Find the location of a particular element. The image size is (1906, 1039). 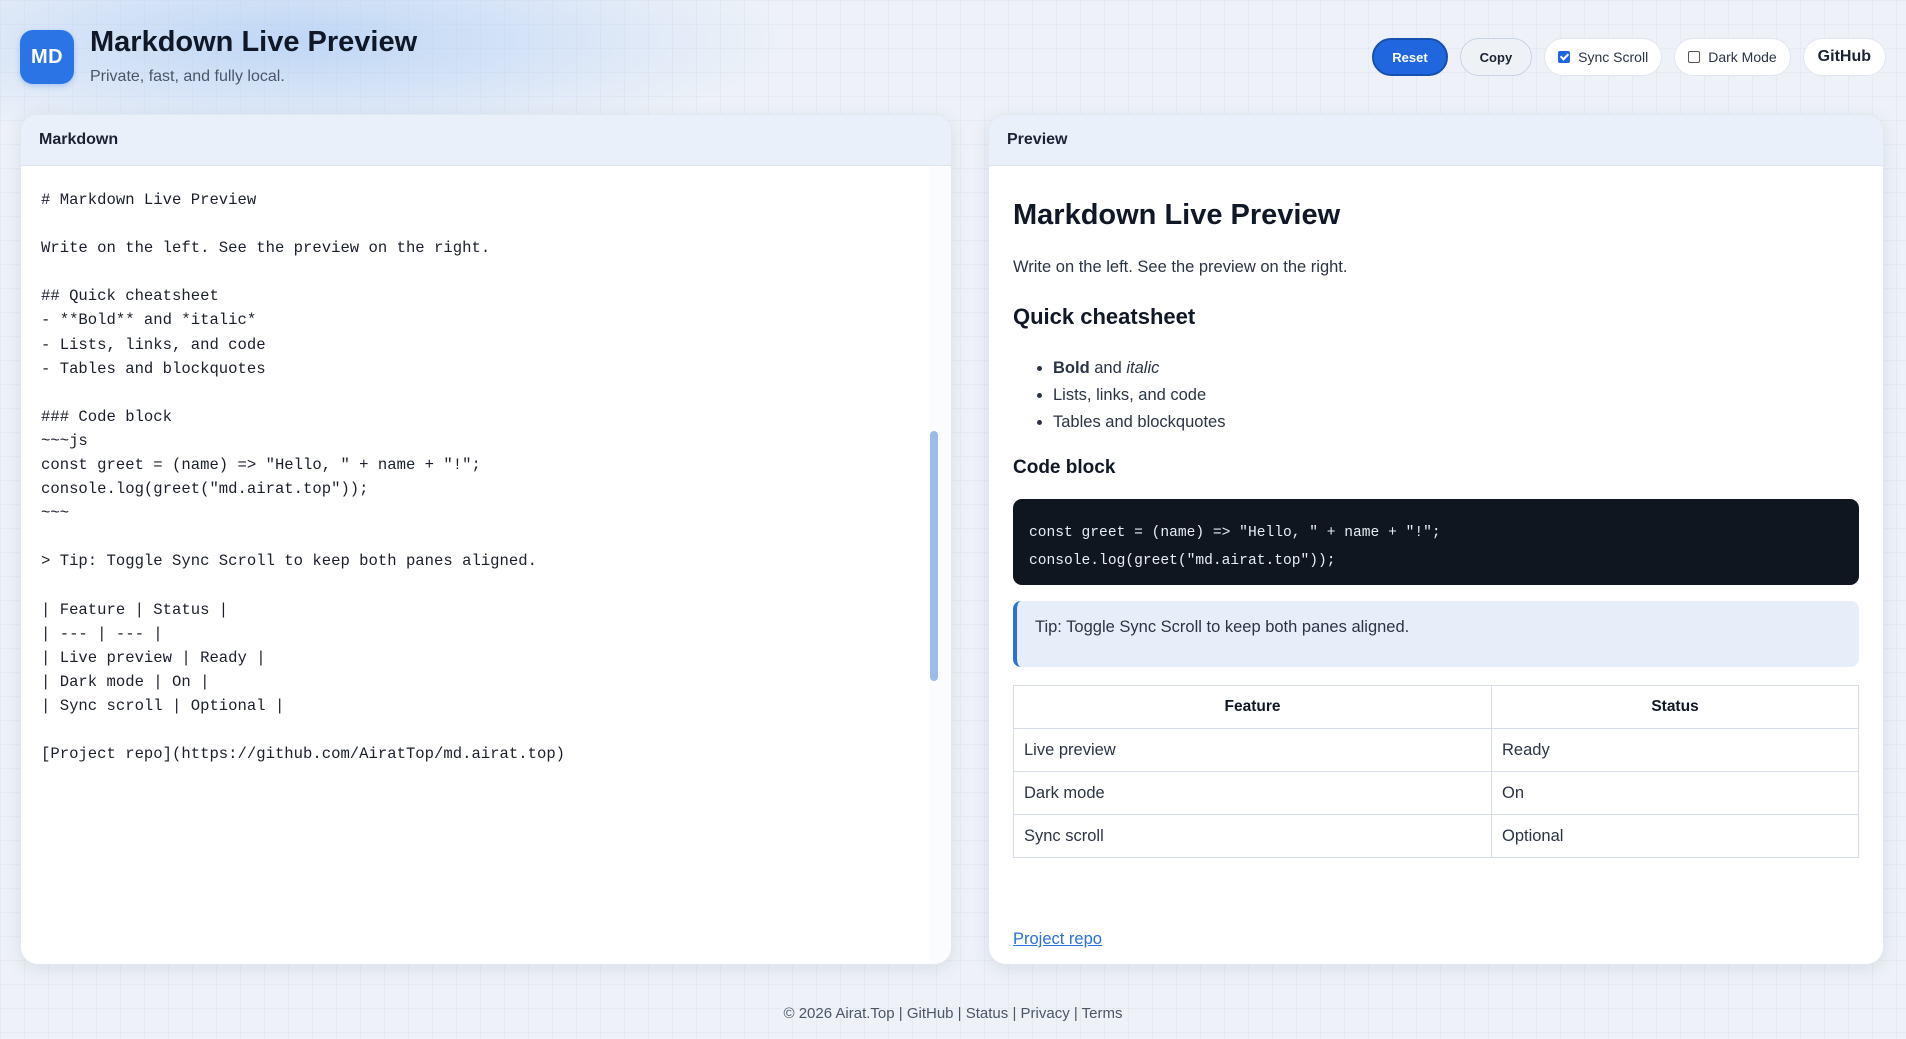

preview-heading-1: Markdown Live Preview is located at coordinates (1177, 215).